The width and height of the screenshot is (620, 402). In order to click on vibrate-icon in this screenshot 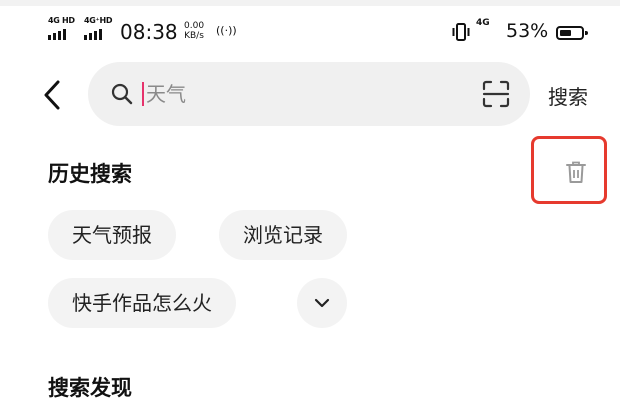, I will do `click(461, 32)`.